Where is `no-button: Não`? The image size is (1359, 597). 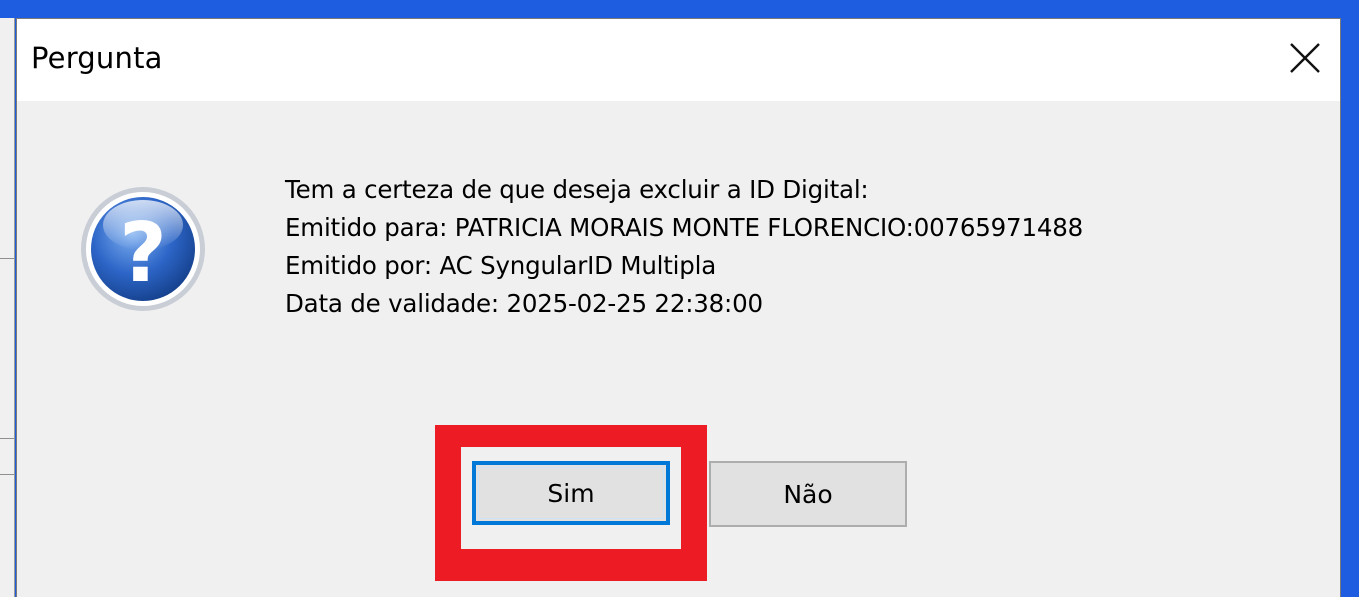 no-button: Não is located at coordinates (808, 494).